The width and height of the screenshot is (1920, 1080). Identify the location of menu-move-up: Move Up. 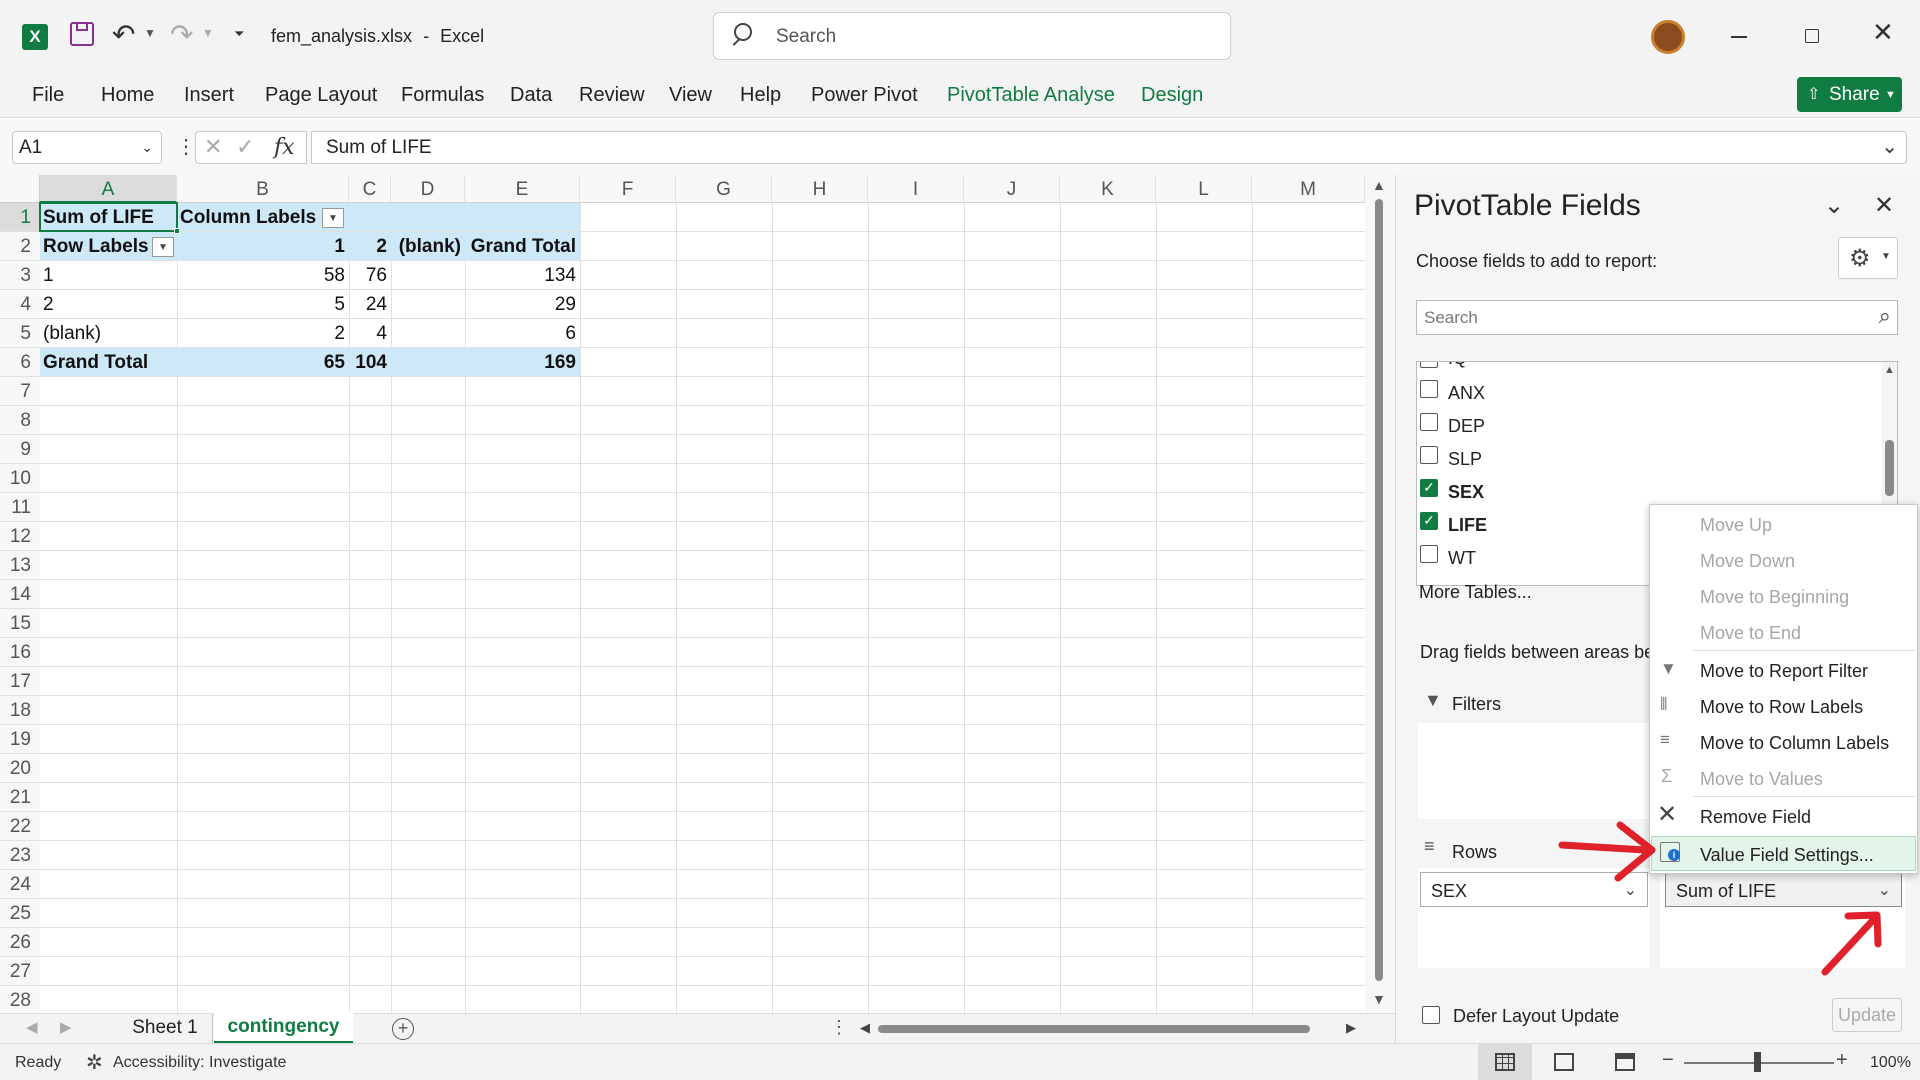
(1736, 525).